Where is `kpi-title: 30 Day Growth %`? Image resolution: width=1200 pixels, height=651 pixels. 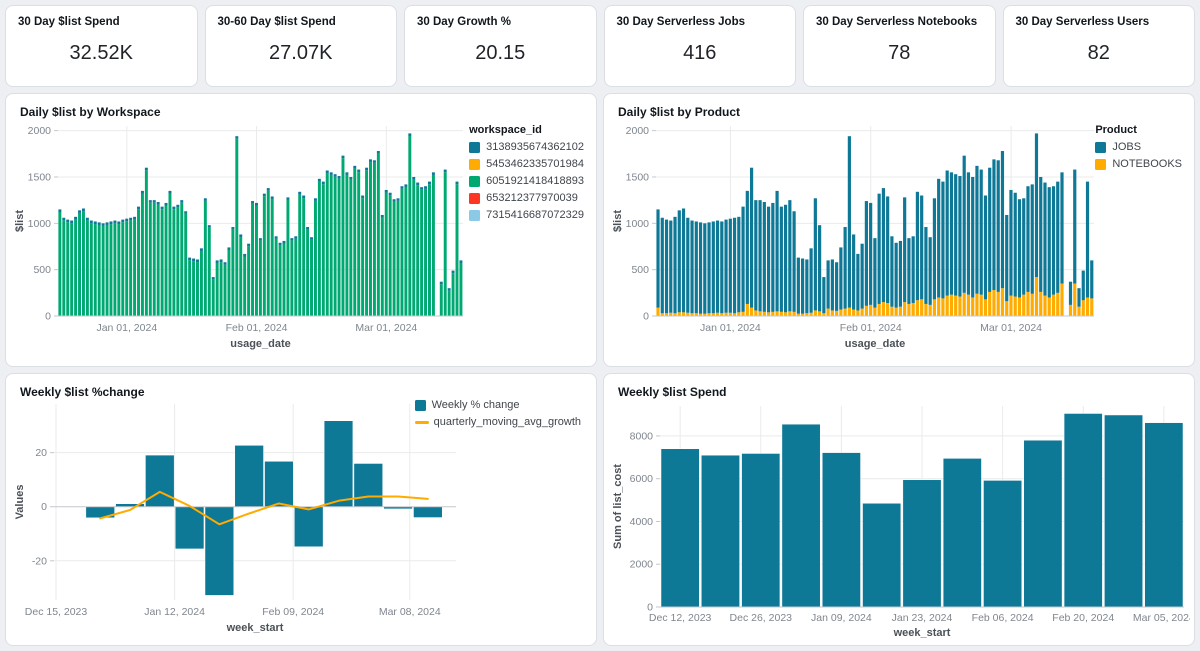
kpi-title: 30 Day Growth % is located at coordinates (464, 22).